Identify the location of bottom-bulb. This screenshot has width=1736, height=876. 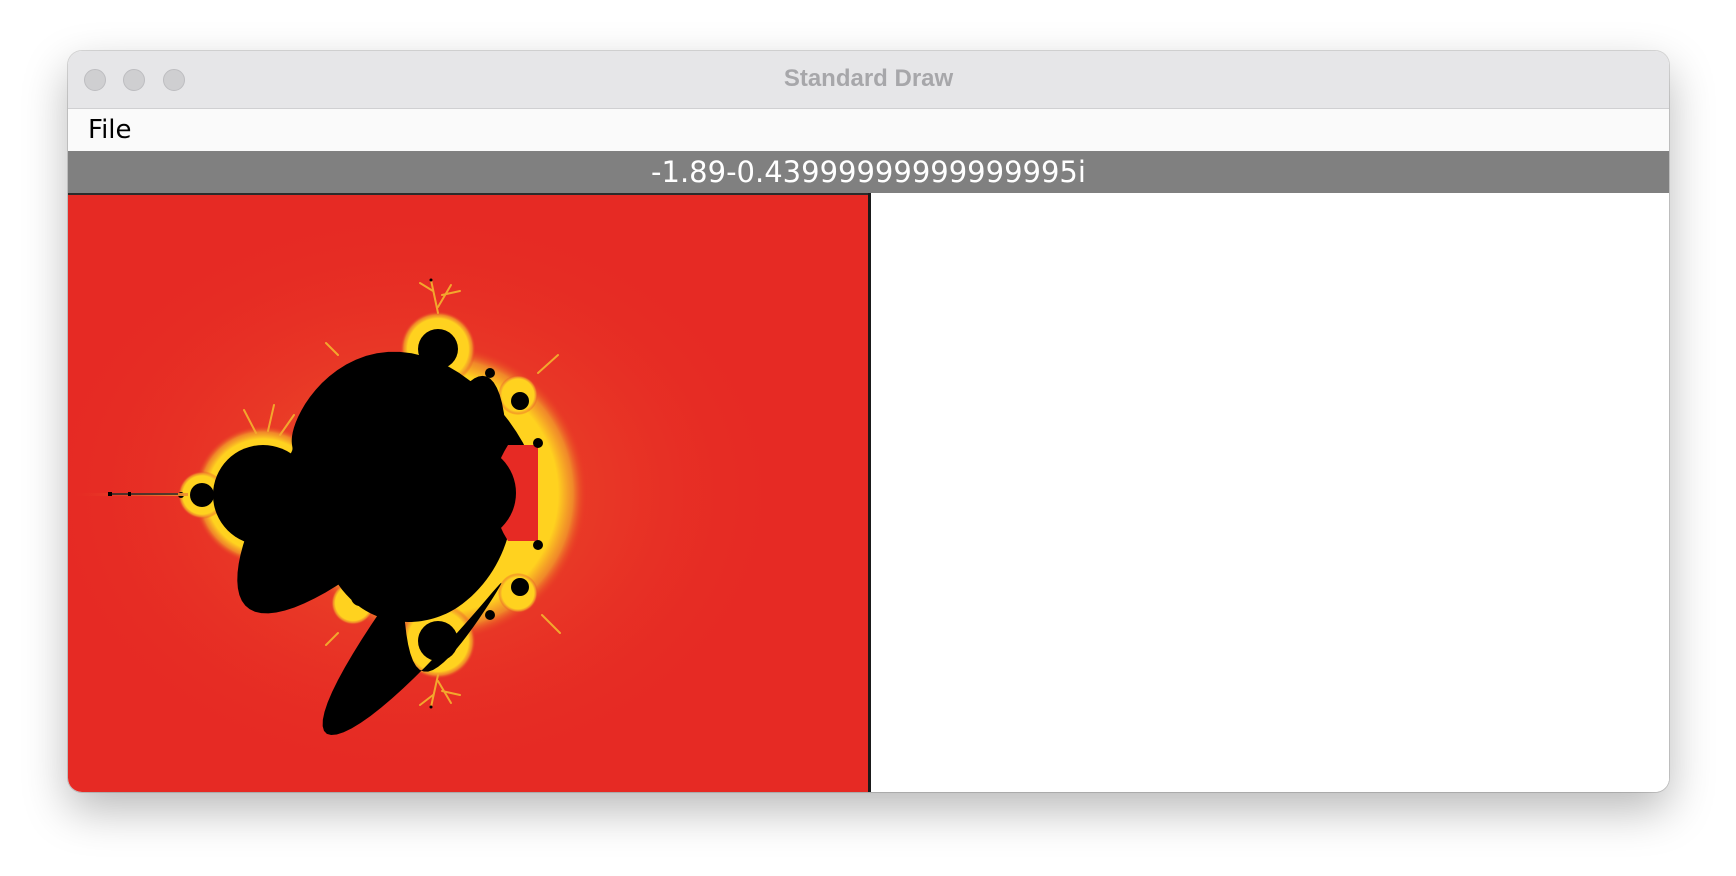
(438, 641).